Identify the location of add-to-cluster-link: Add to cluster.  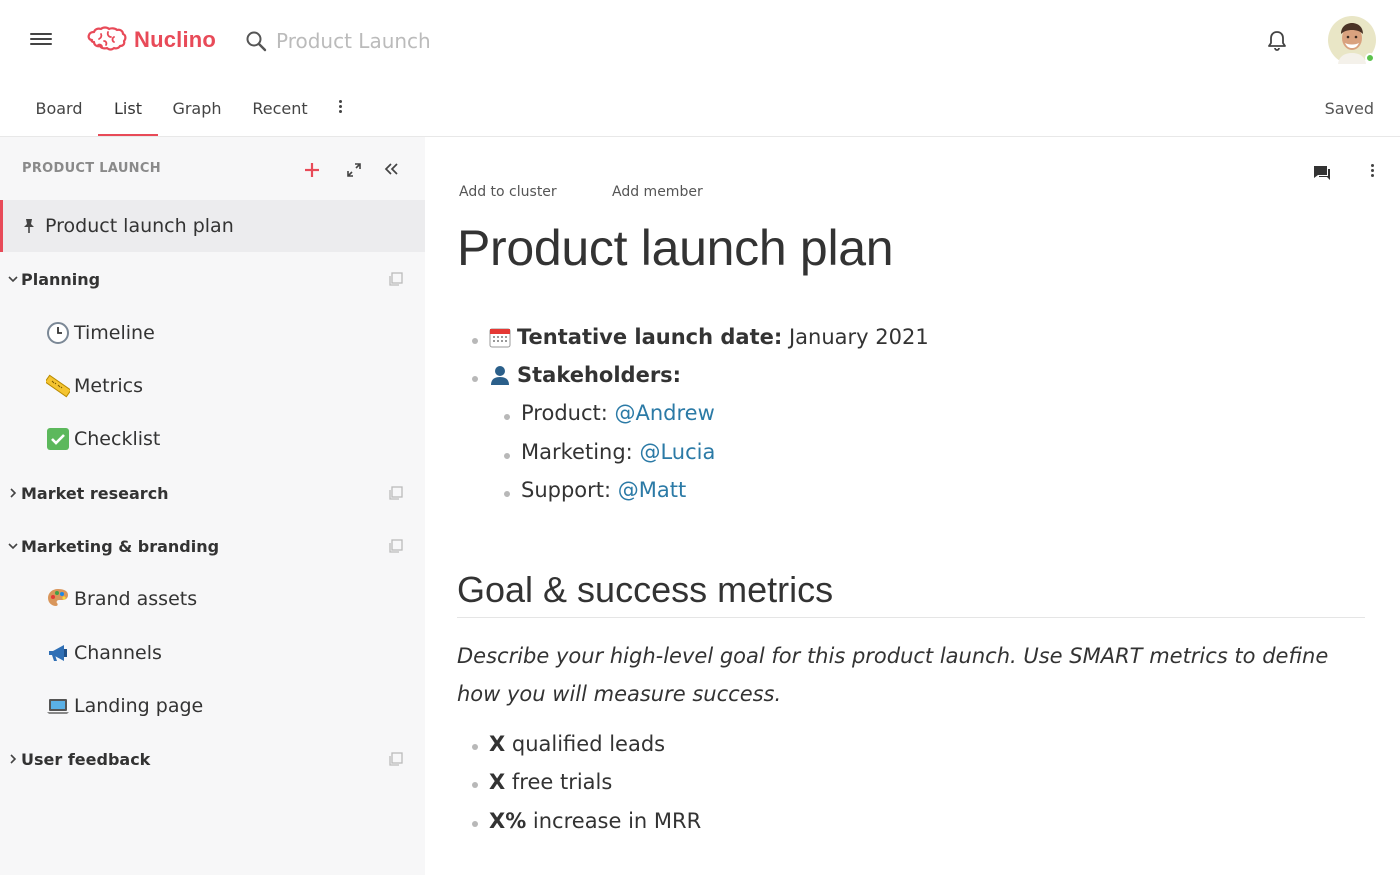
(508, 192).